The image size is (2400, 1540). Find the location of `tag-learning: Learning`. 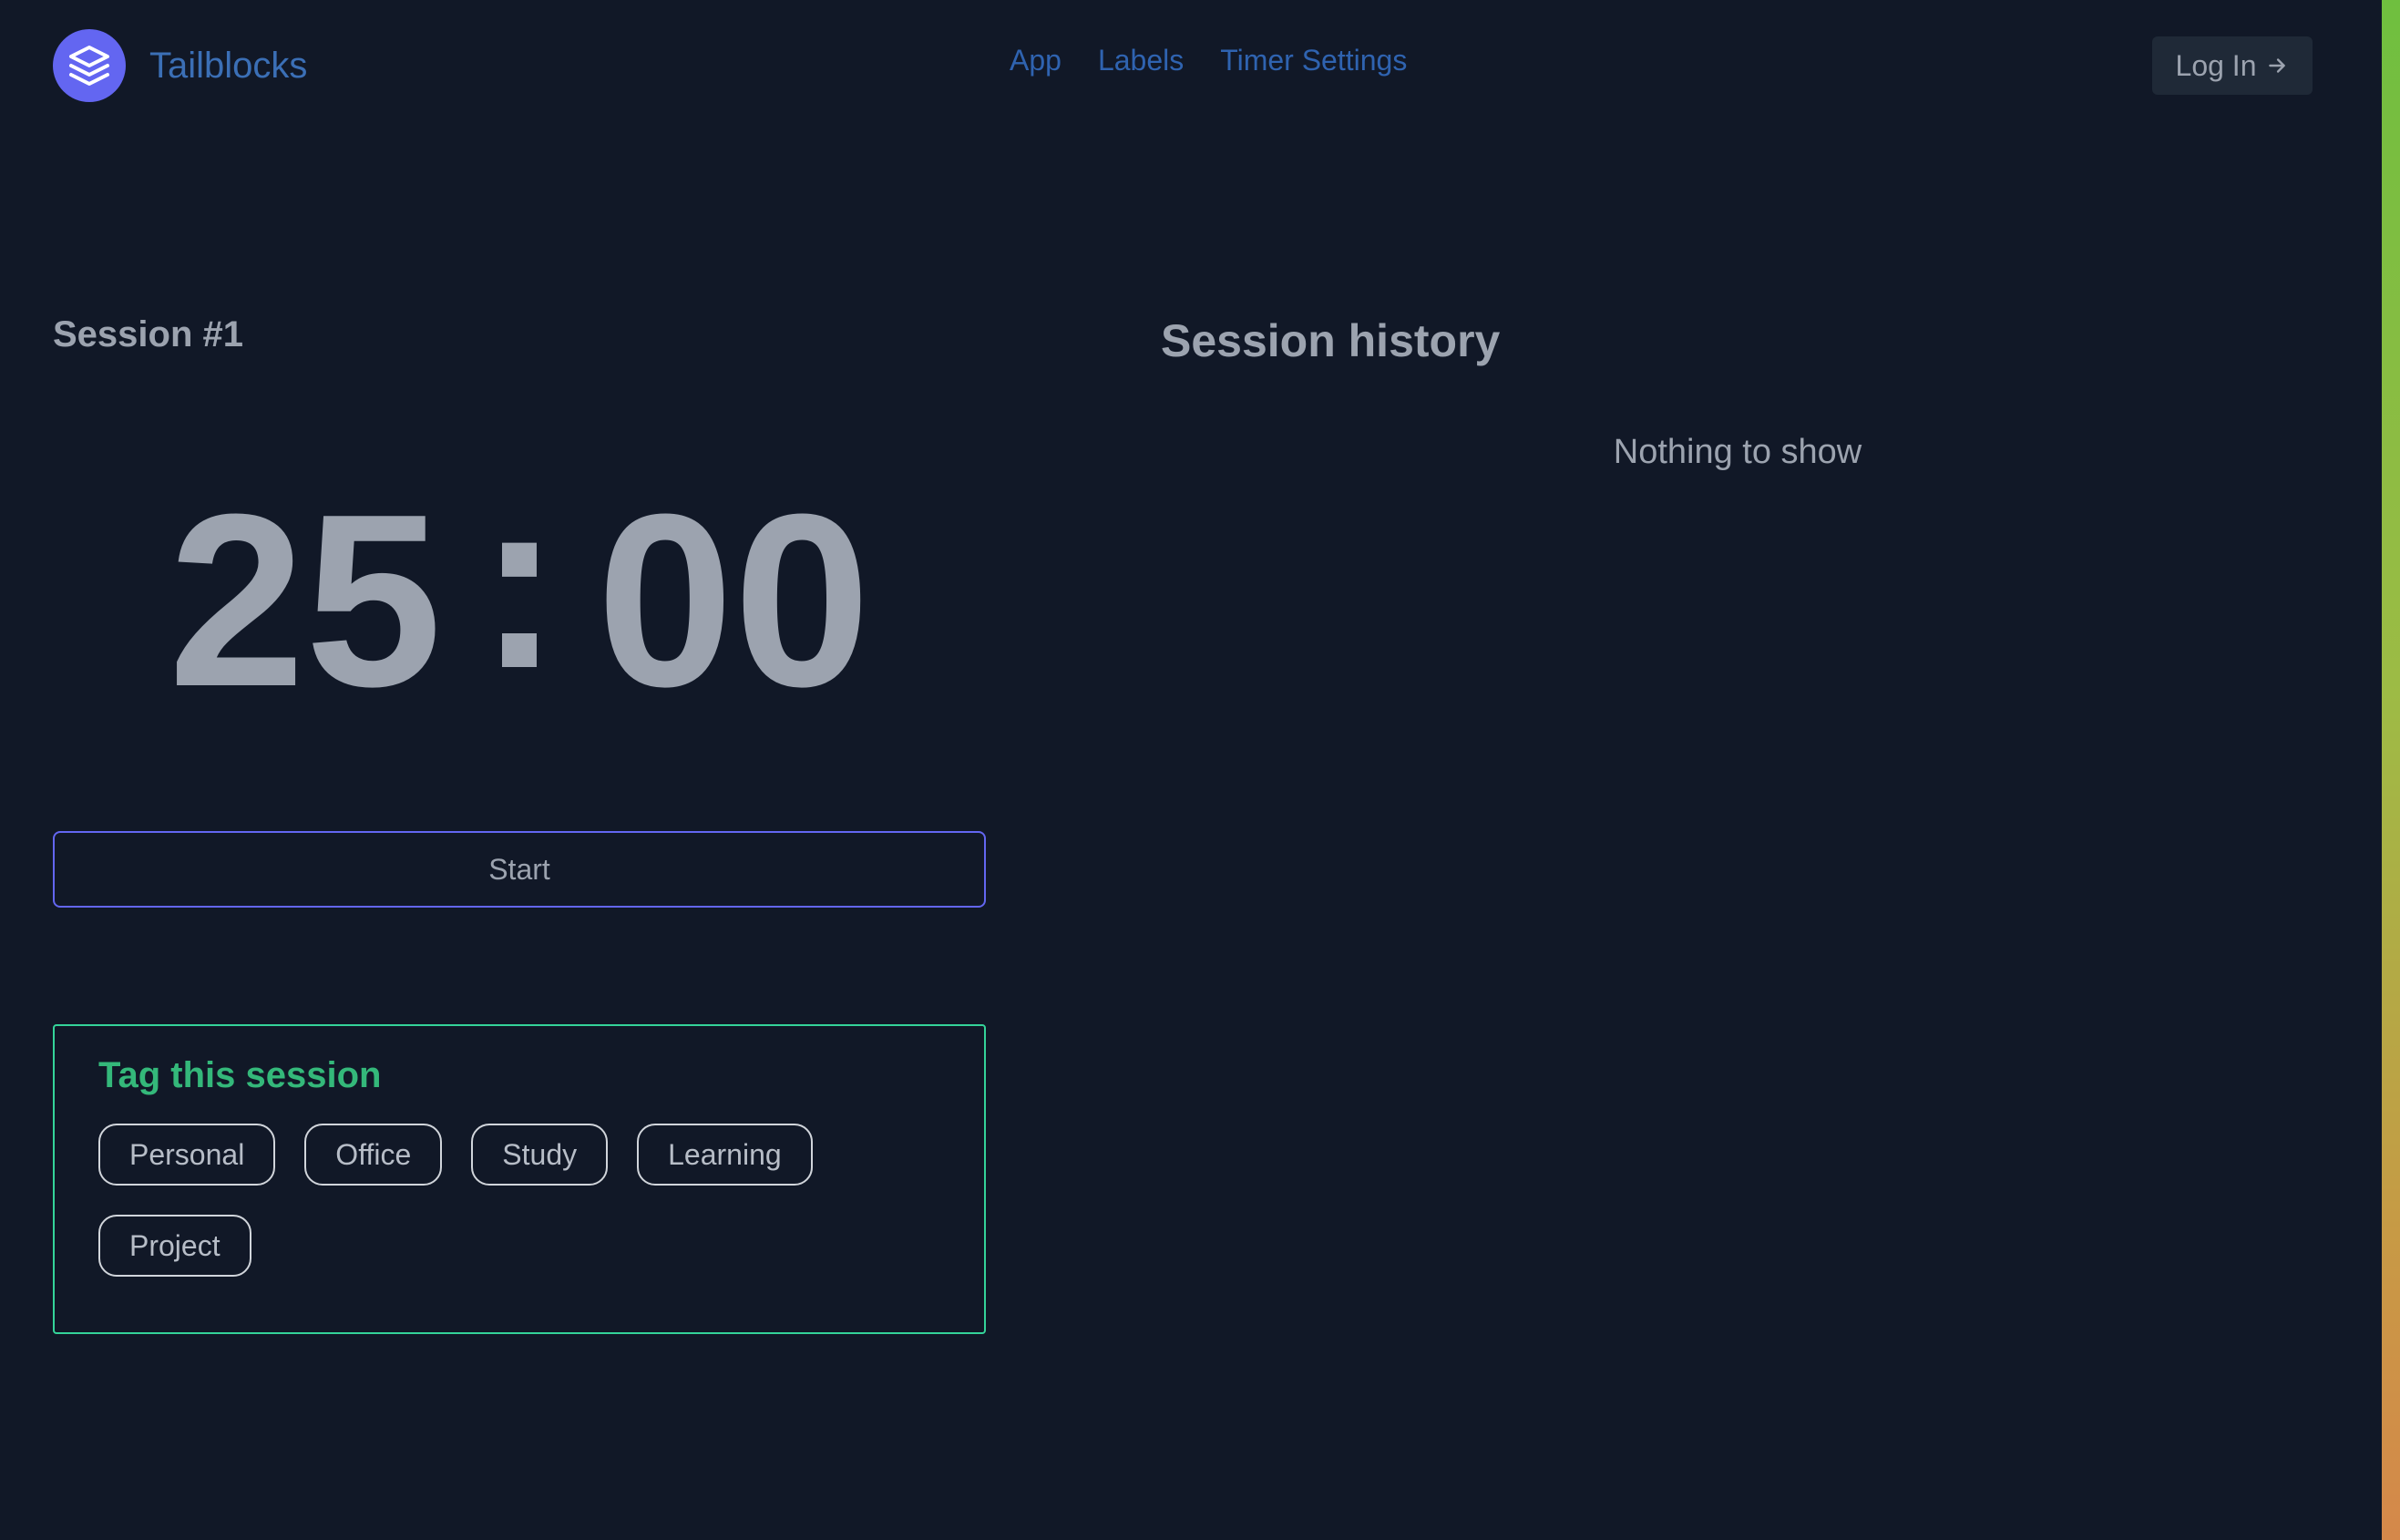

tag-learning: Learning is located at coordinates (725, 1155).